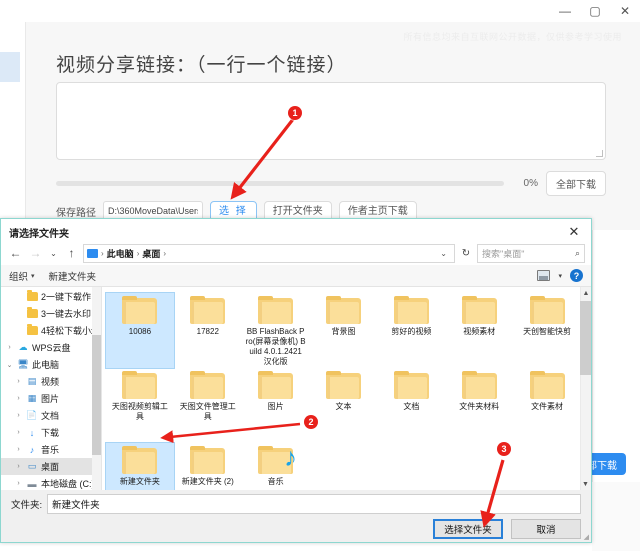 This screenshot has width=640, height=551. I want to click on tree-twisty-icon: ⌄, so click(9, 365).